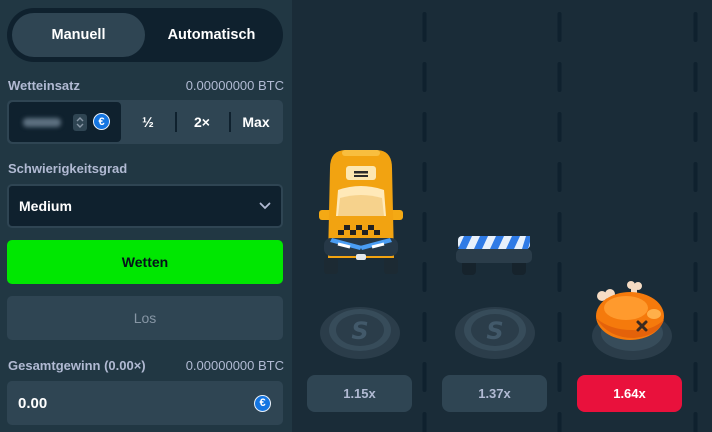 The width and height of the screenshot is (712, 432). I want to click on mode-toggle: Manuell Automatisch, so click(145, 35).